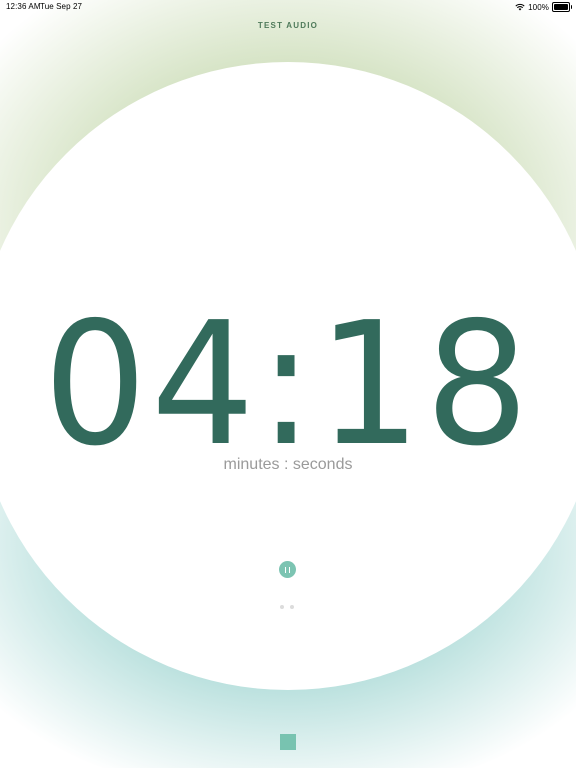  Describe the element at coordinates (23, 6) in the screenshot. I see `status-time: 12:36 AM` at that location.